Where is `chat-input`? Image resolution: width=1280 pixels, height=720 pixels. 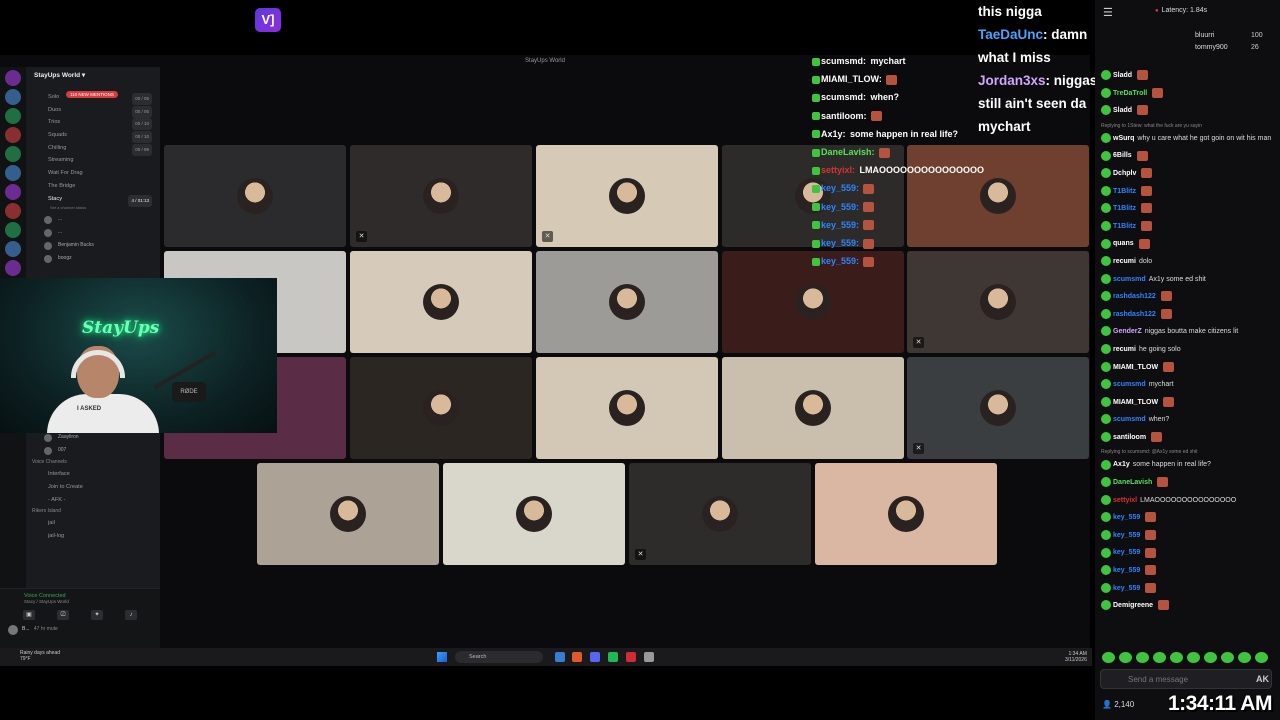
chat-input is located at coordinates (1186, 679).